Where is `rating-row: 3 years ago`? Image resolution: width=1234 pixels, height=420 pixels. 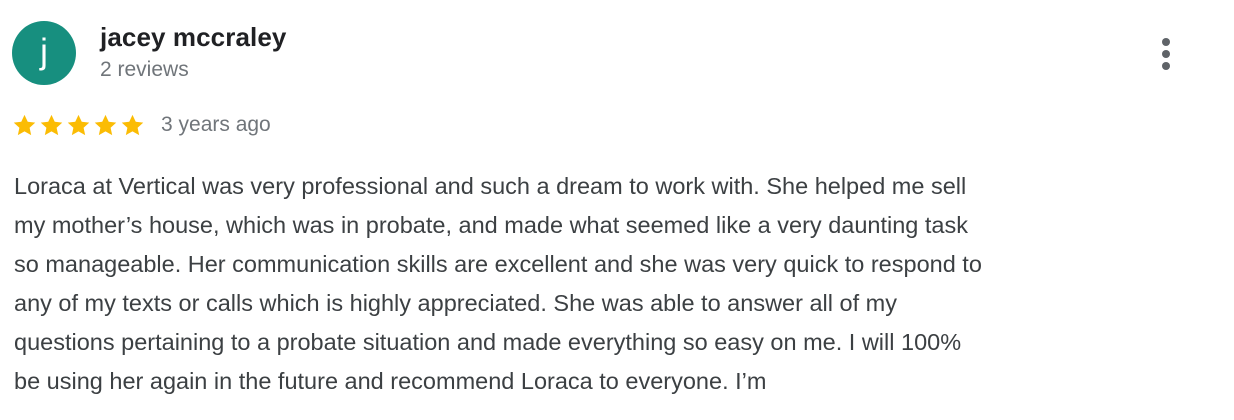 rating-row: 3 years ago is located at coordinates (141, 125).